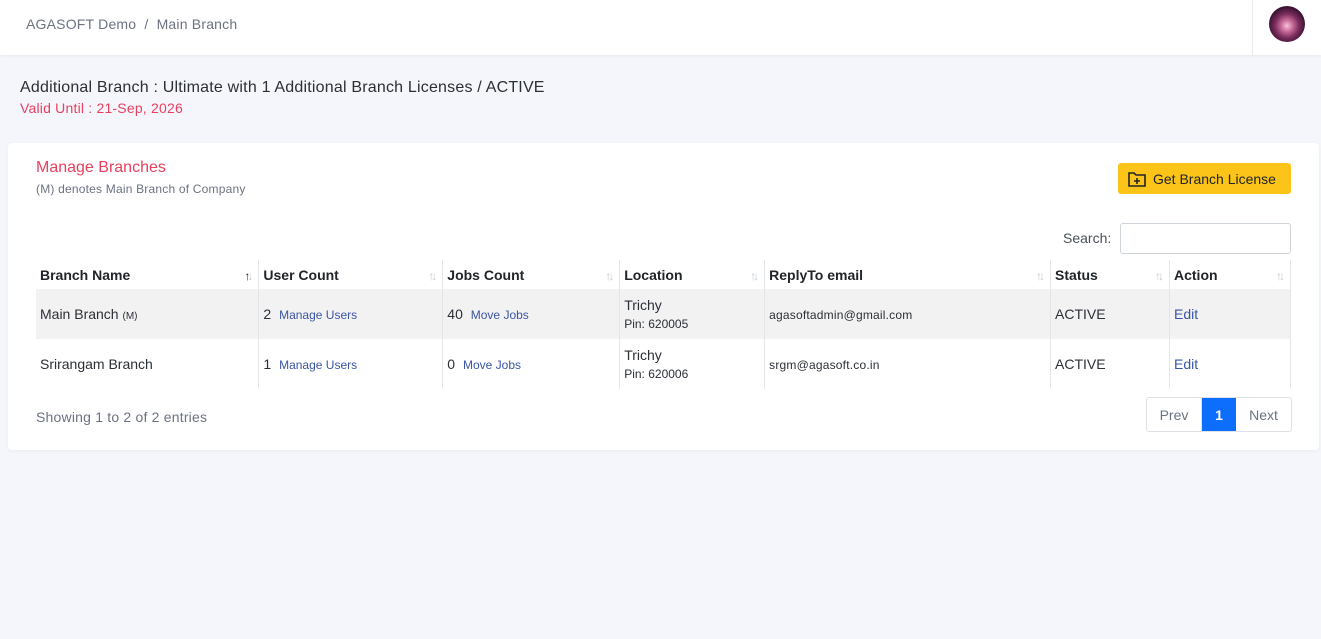 Image resolution: width=1321 pixels, height=639 pixels. What do you see at coordinates (81, 24) in the screenshot?
I see `breadcrumb-company: AGASOFT Demo` at bounding box center [81, 24].